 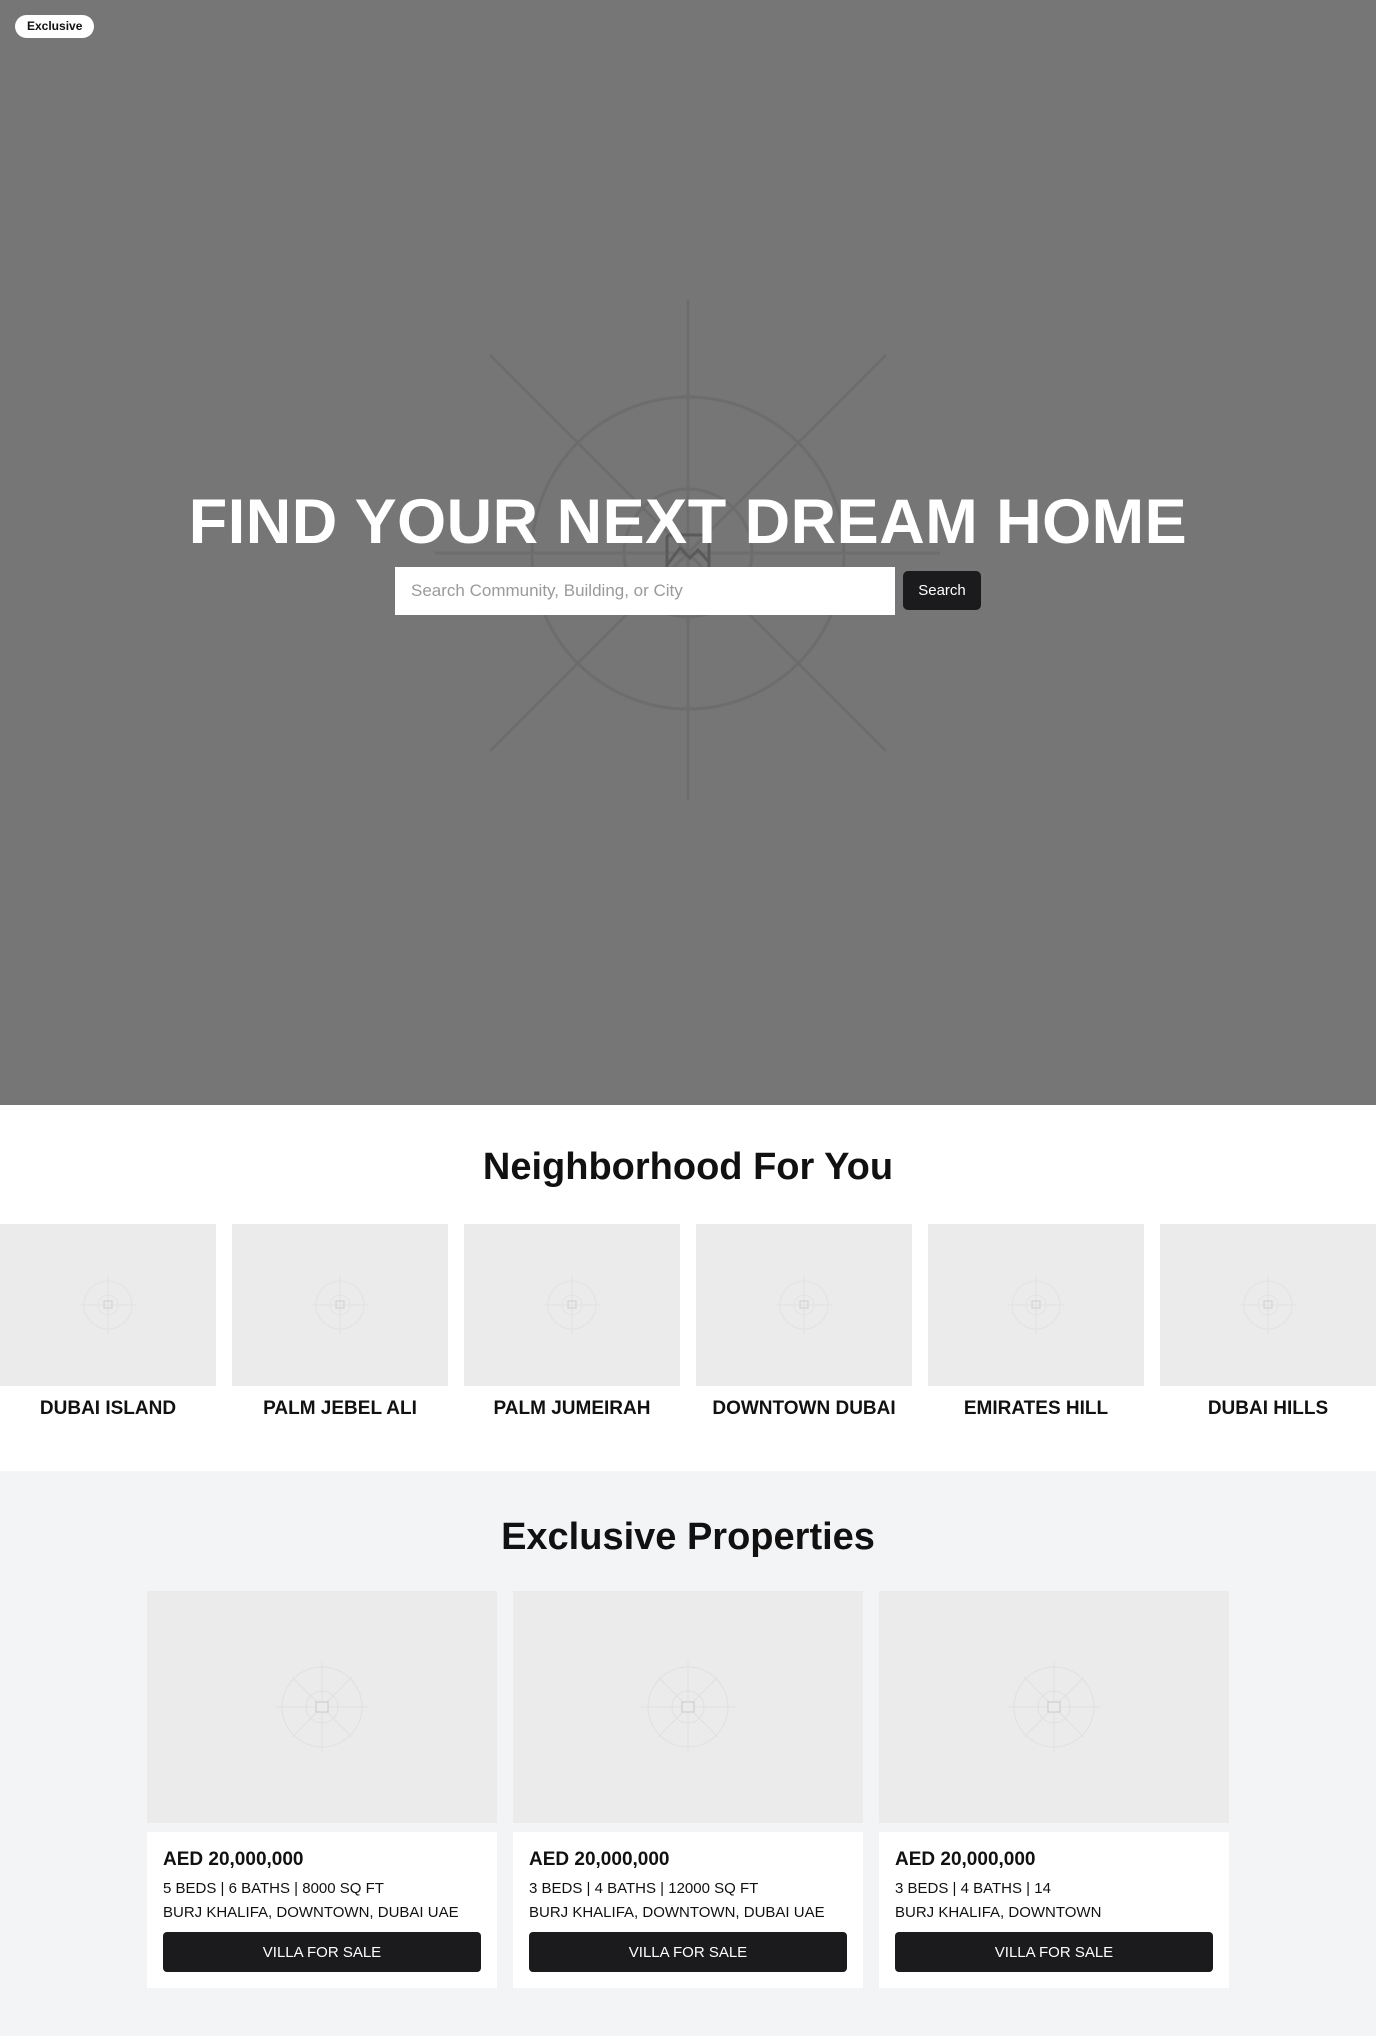 What do you see at coordinates (572, 1408) in the screenshot?
I see `neighborhood-label: PALM JUMEIRAH` at bounding box center [572, 1408].